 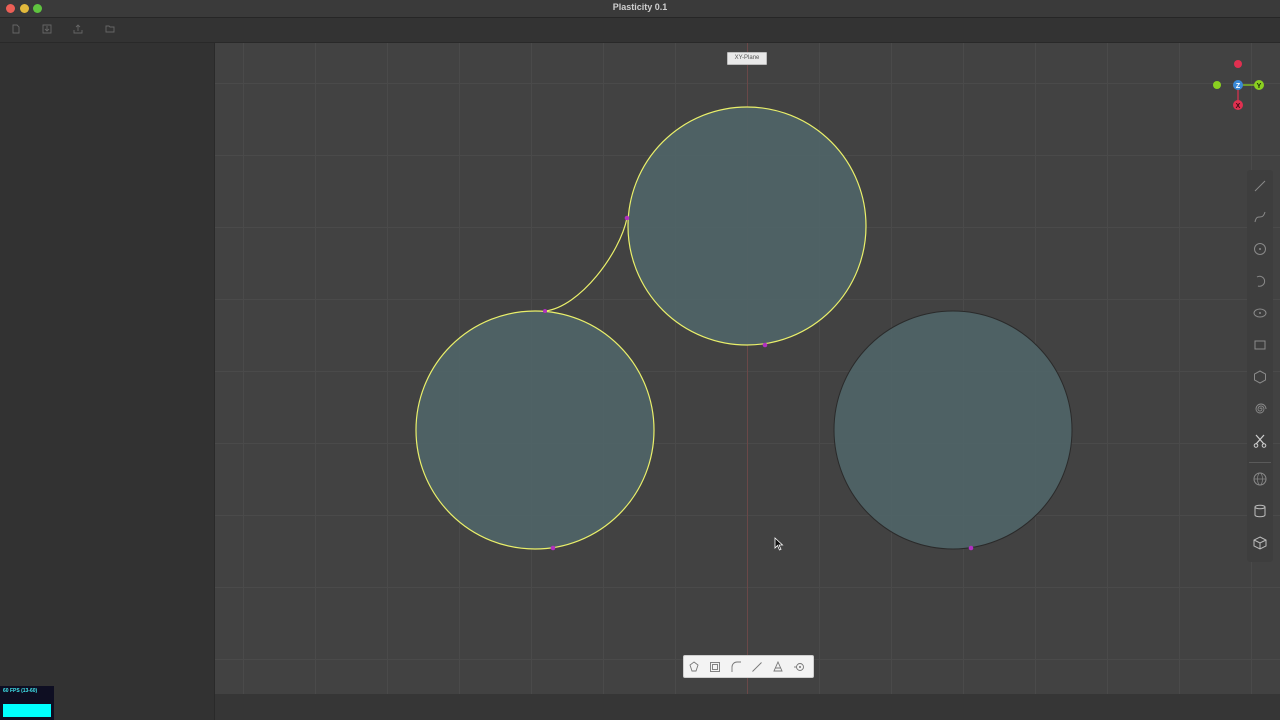 I want to click on scissors-icon, so click(x=1260, y=441).